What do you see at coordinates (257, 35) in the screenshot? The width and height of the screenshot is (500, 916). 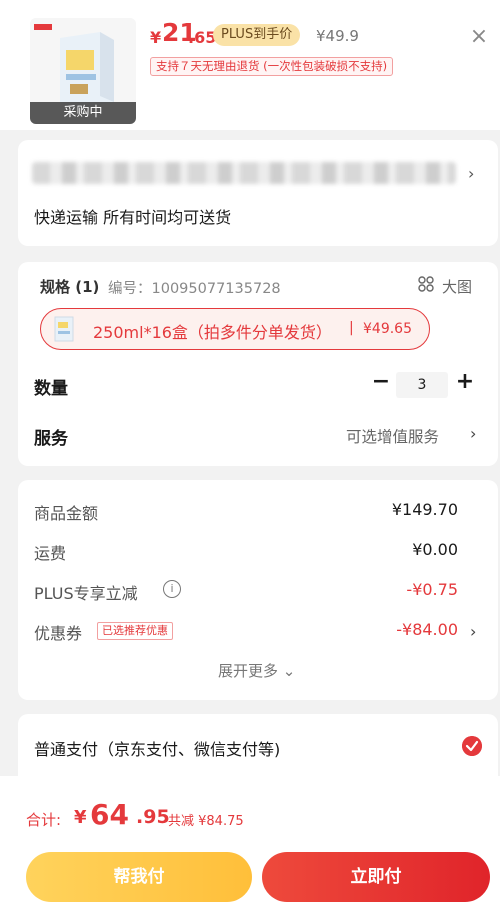 I see `plus-price-tag: PLUS到手价` at bounding box center [257, 35].